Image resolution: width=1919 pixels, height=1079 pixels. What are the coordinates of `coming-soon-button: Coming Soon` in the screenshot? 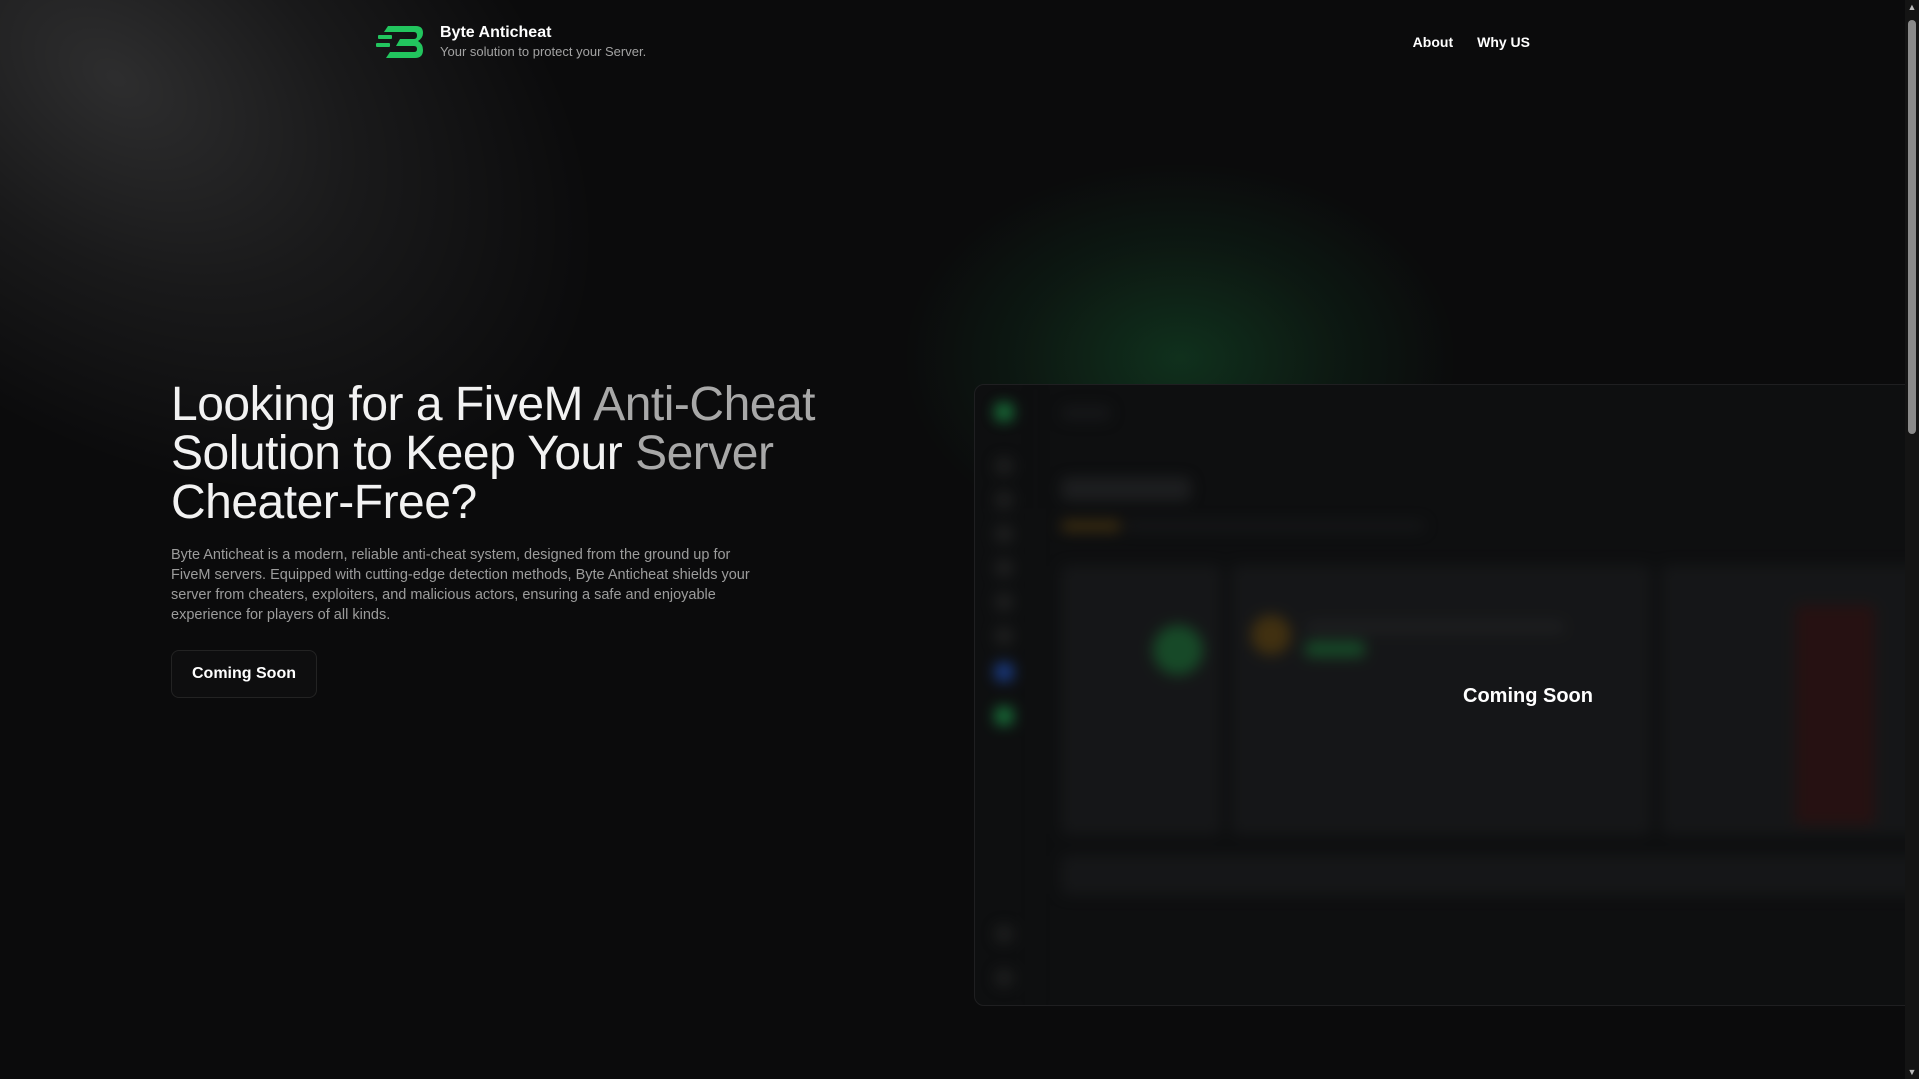 It's located at (244, 674).